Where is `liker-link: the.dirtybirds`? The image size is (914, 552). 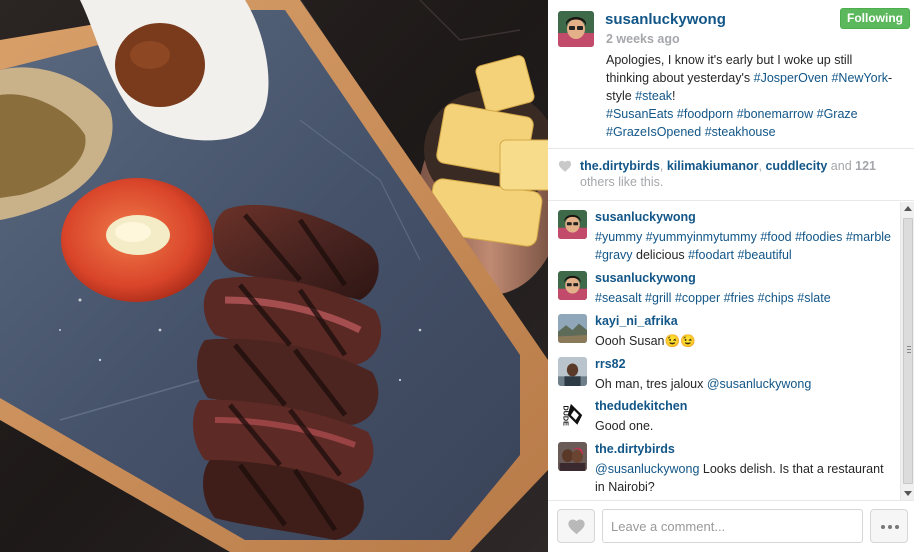
liker-link: the.dirtybirds is located at coordinates (620, 166).